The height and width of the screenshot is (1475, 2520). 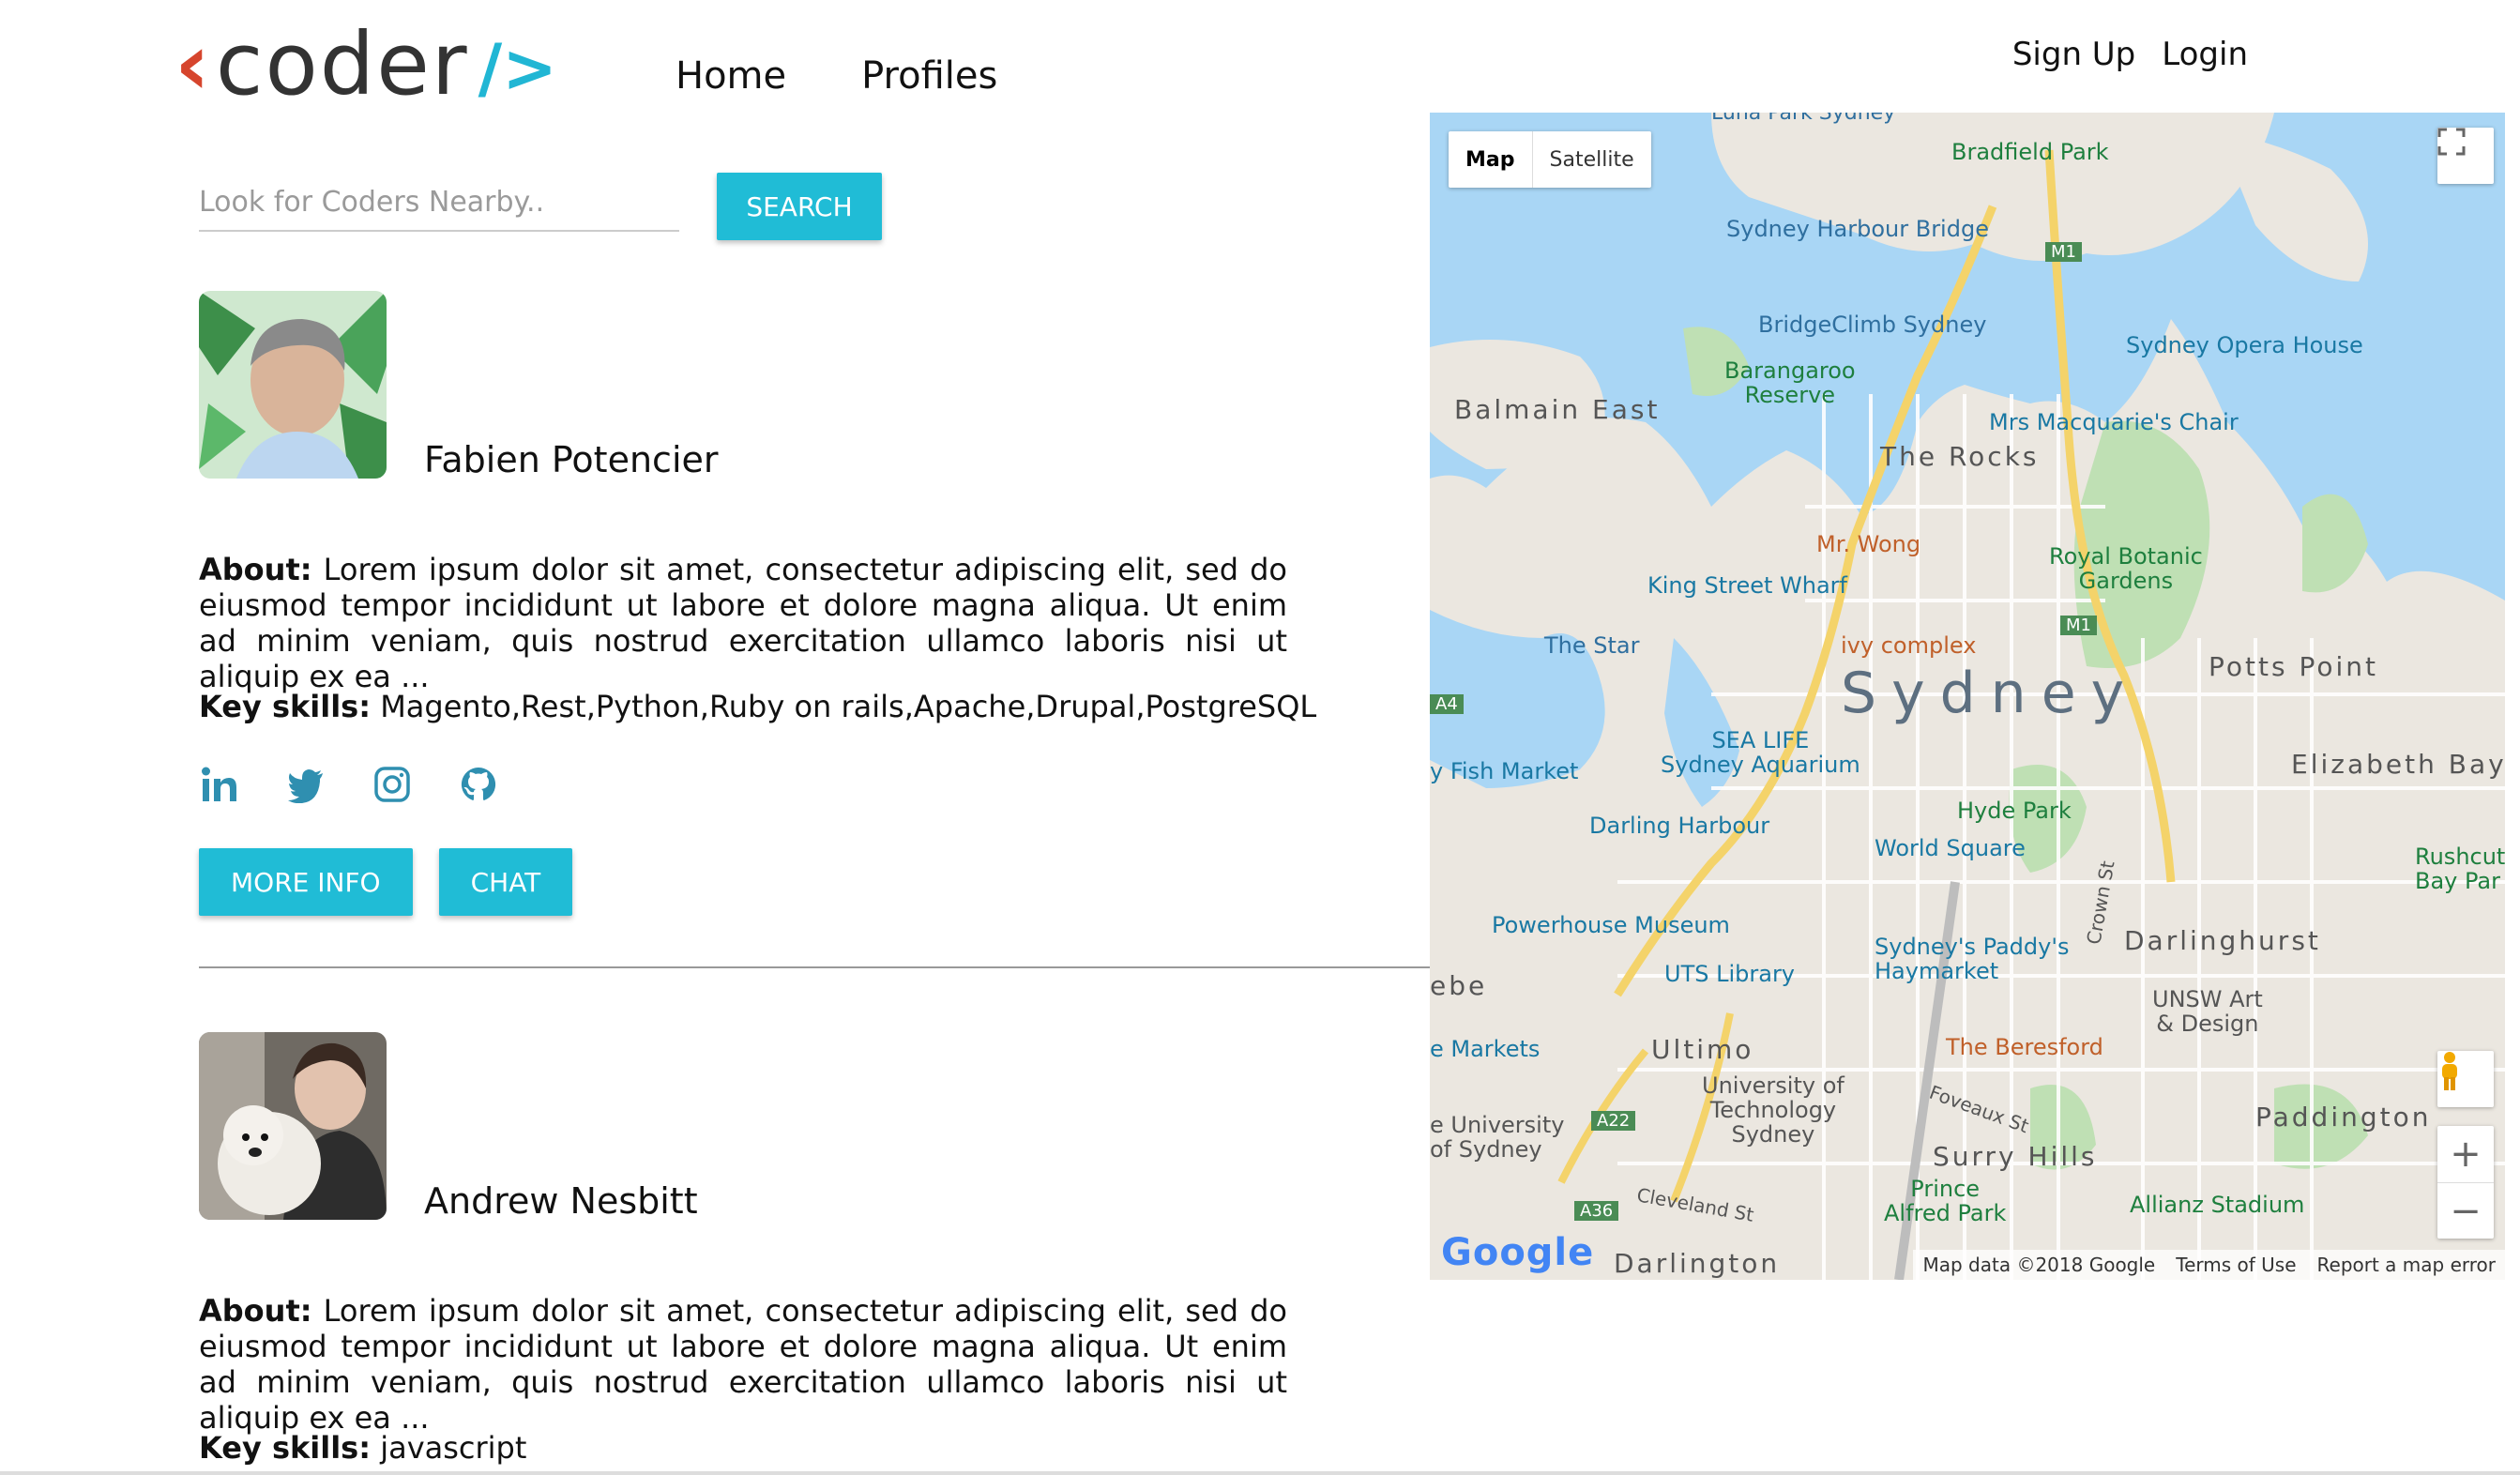 I want to click on map-label-thestar: The Star, so click(x=1592, y=646).